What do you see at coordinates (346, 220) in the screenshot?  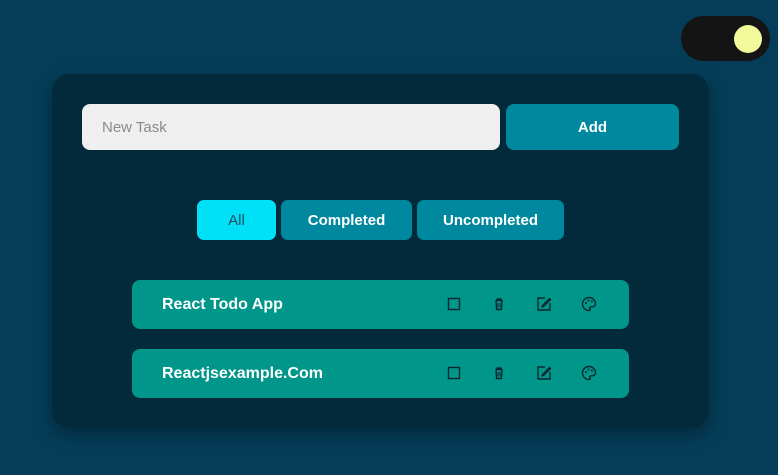 I see `filter-completed-button: Completed` at bounding box center [346, 220].